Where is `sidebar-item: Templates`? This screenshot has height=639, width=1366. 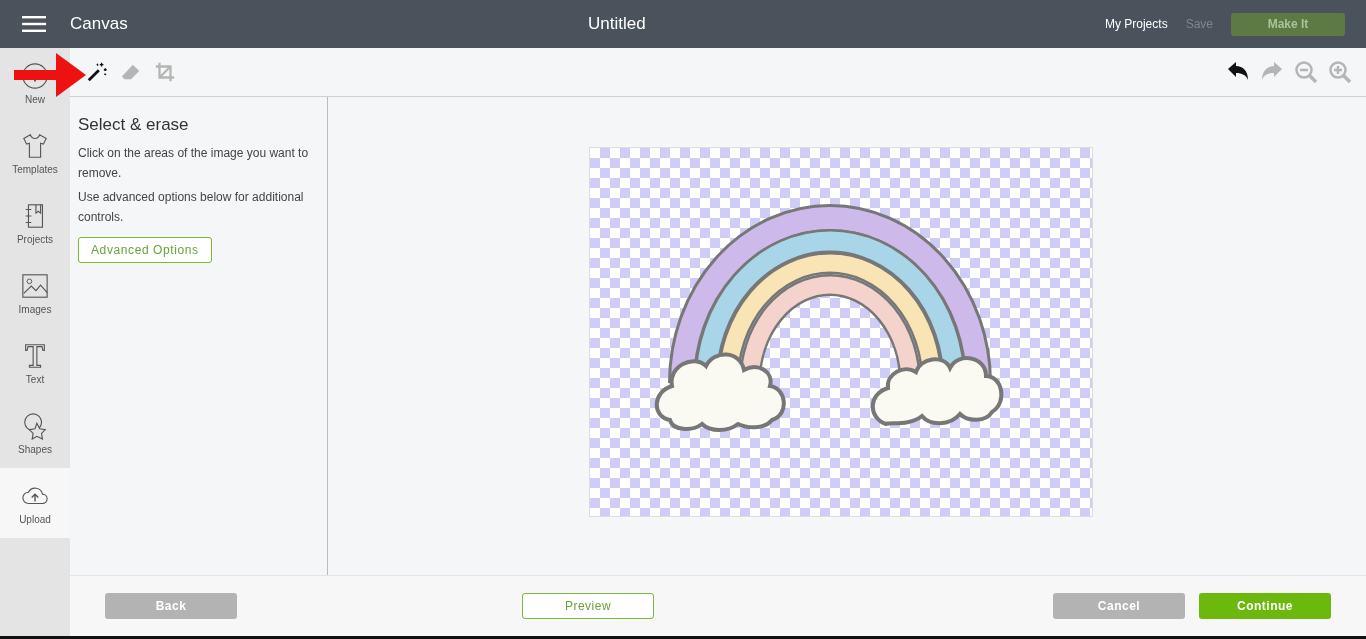 sidebar-item: Templates is located at coordinates (35, 153).